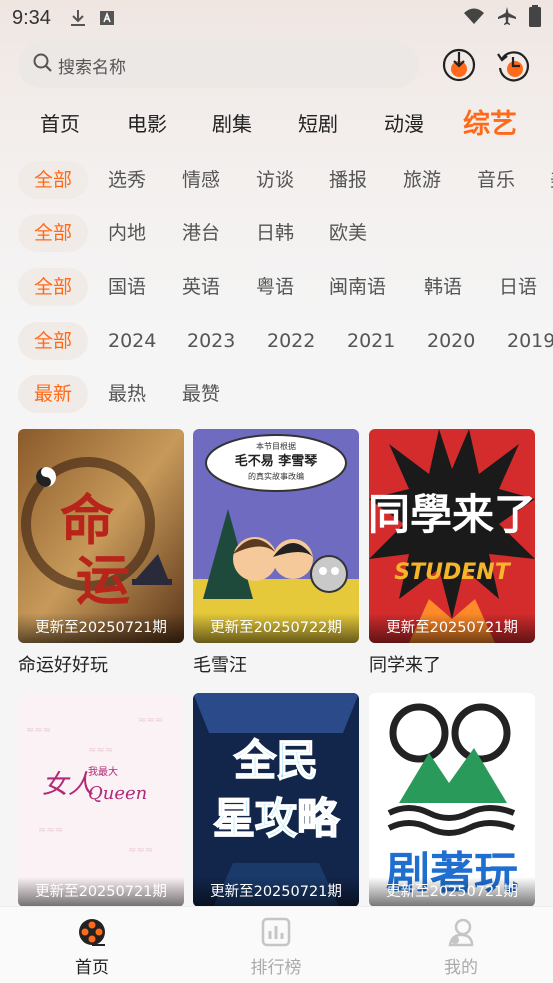 The width and height of the screenshot is (553, 983). What do you see at coordinates (31, 17) in the screenshot?
I see `status-time: 9:34` at bounding box center [31, 17].